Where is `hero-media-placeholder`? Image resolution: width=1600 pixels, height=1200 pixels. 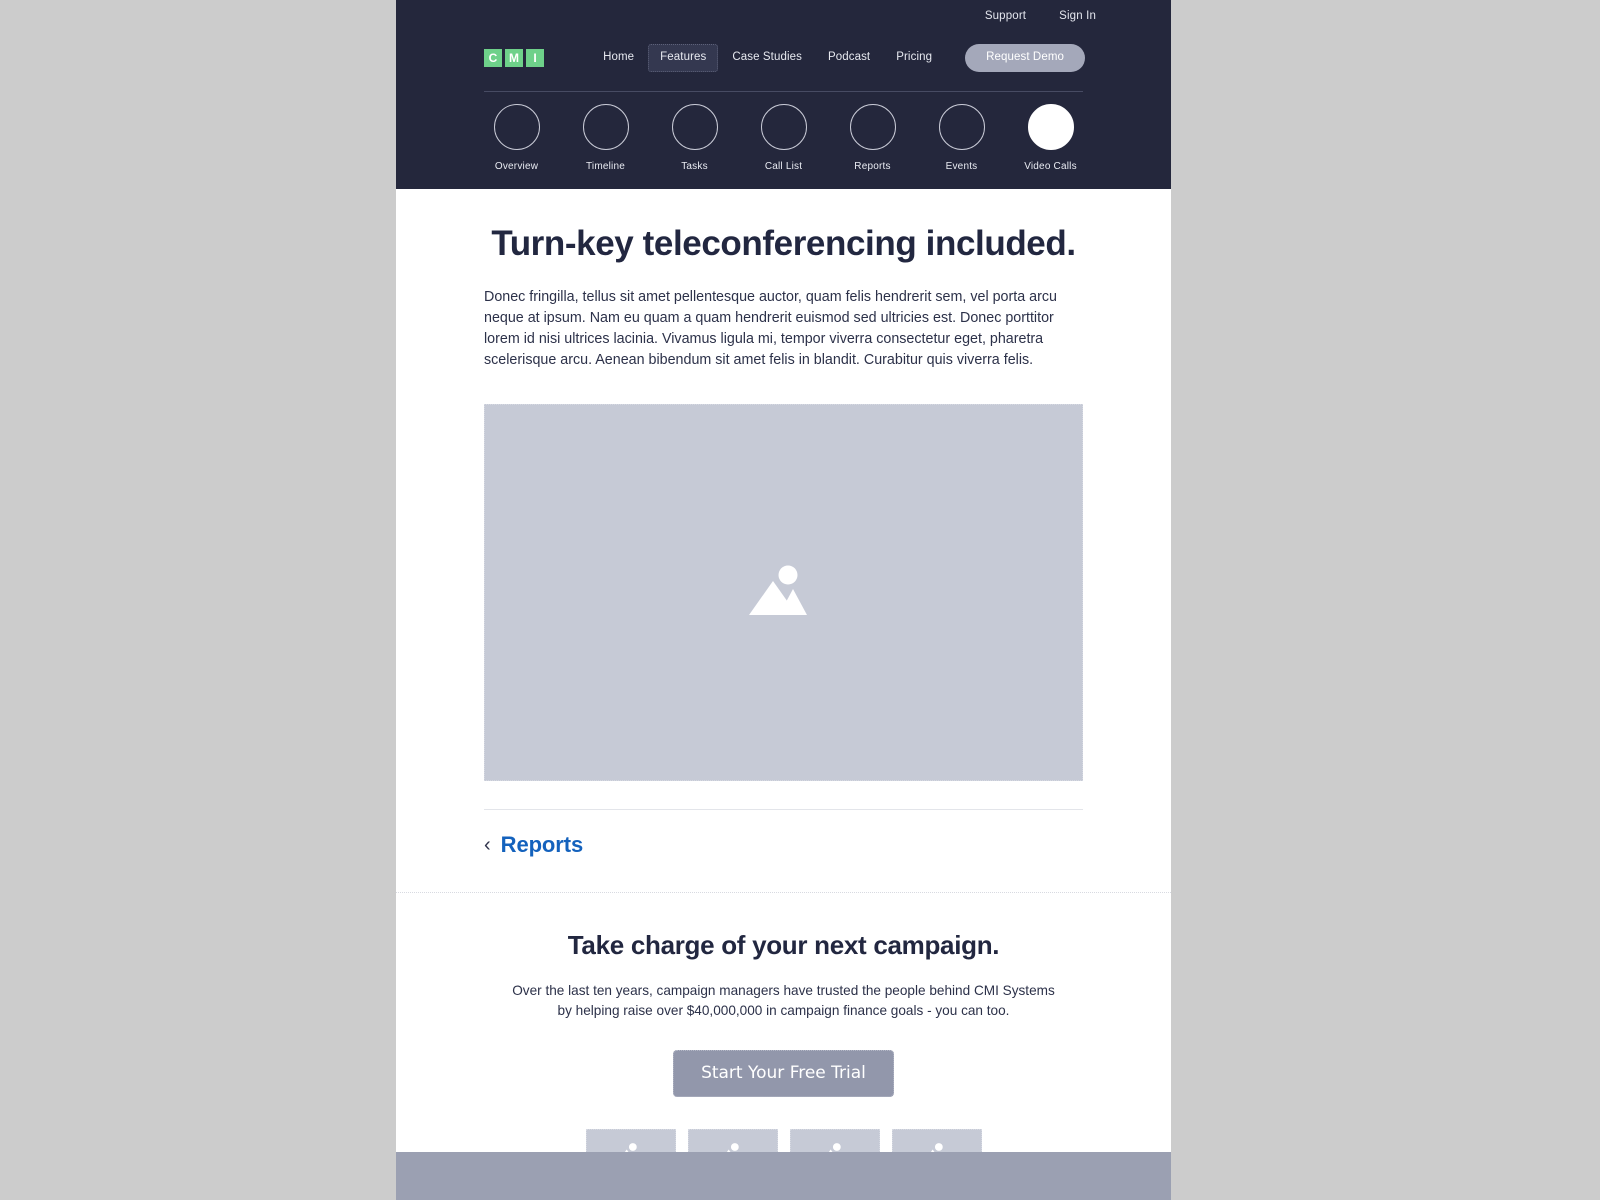 hero-media-placeholder is located at coordinates (783, 592).